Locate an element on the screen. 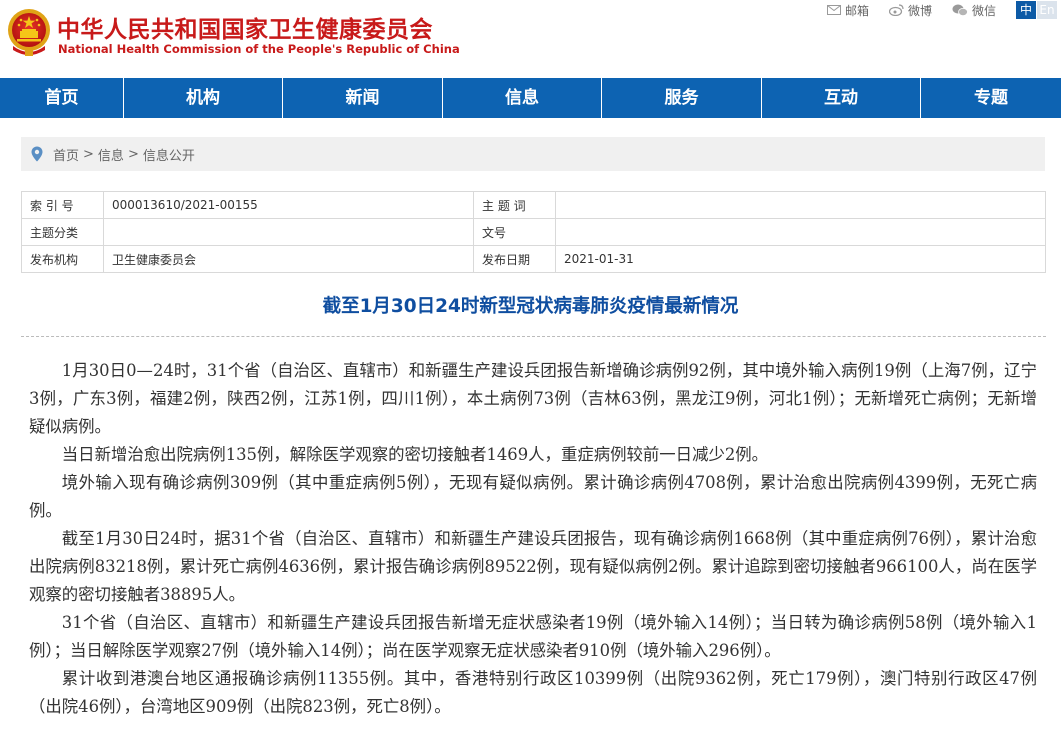 The image size is (1061, 748). weibo-icon is located at coordinates (896, 10).